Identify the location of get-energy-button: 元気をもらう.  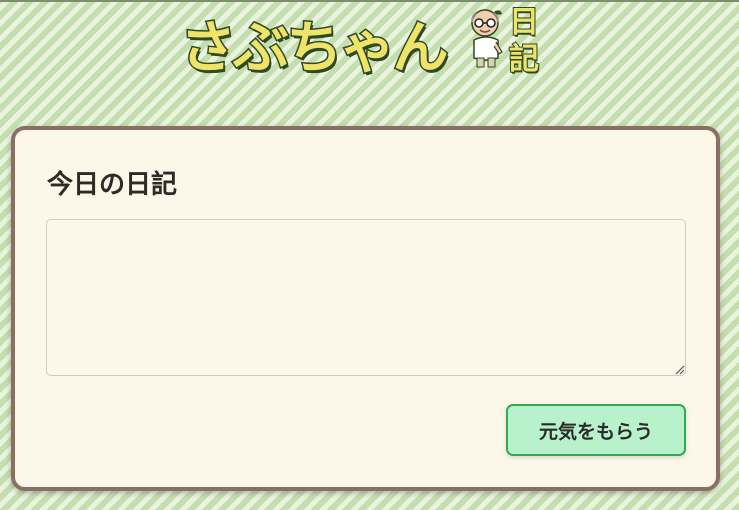
(596, 430).